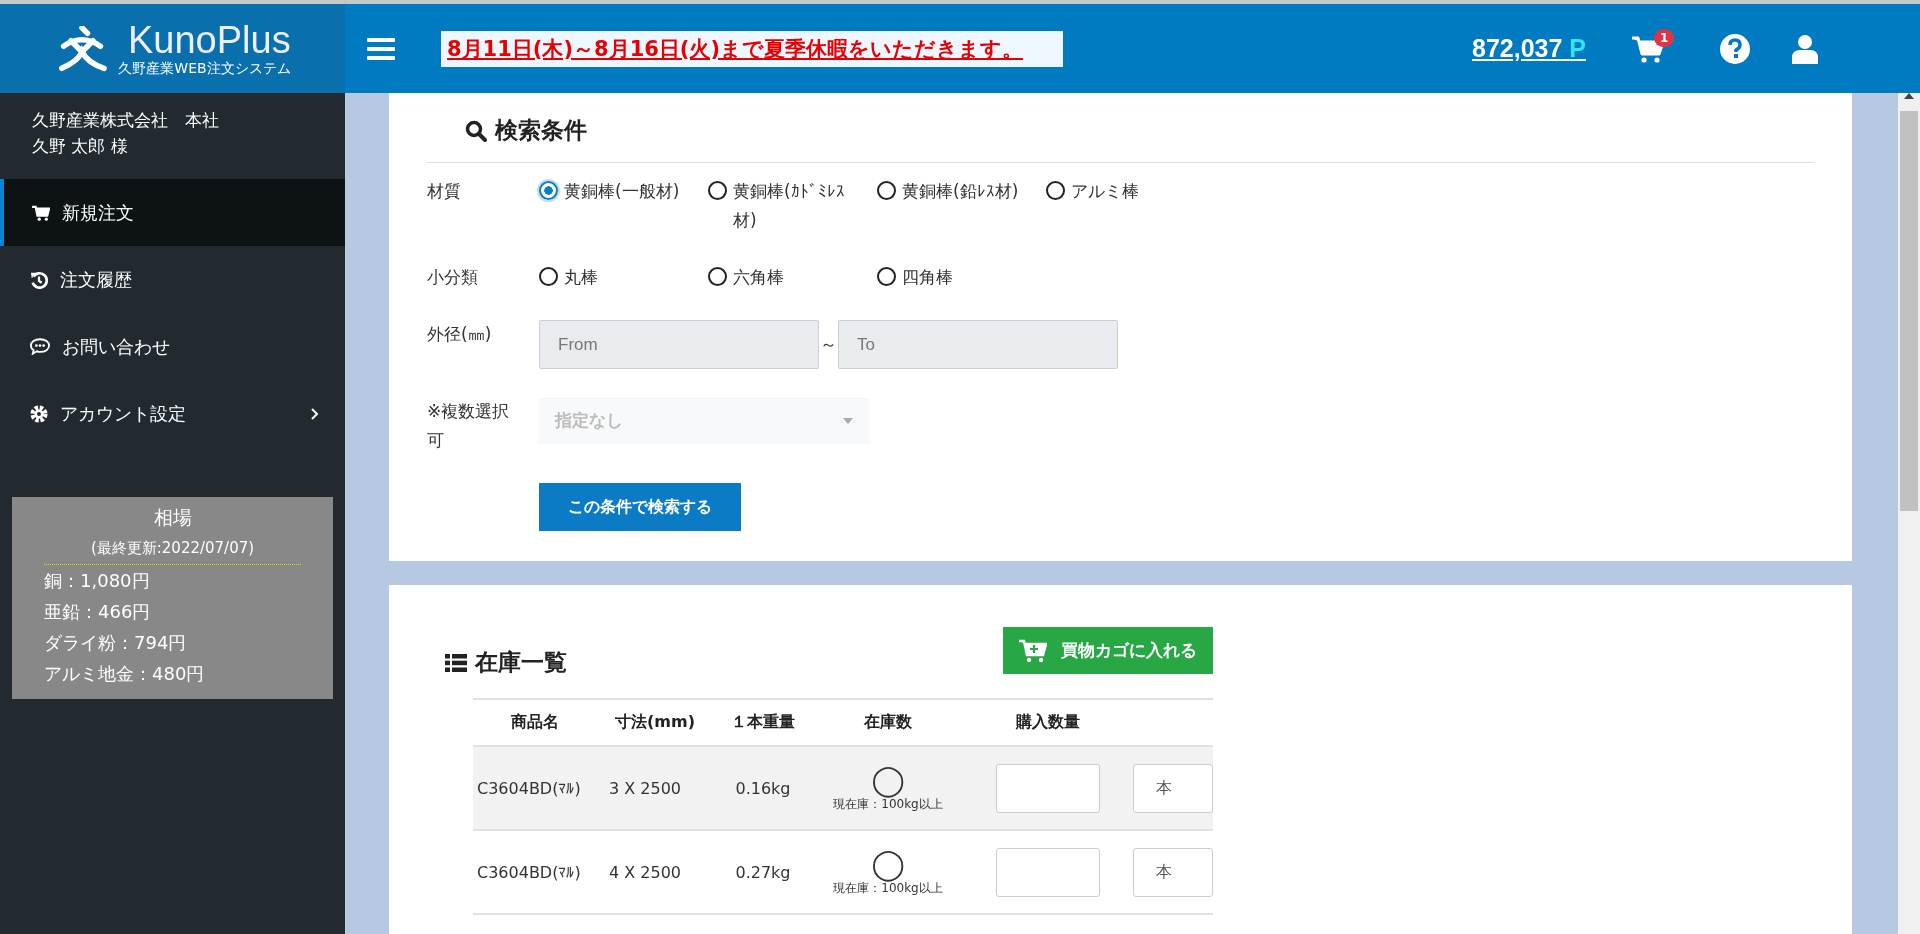 The image size is (1920, 934). I want to click on field-label: ※複数選択可, so click(469, 426).